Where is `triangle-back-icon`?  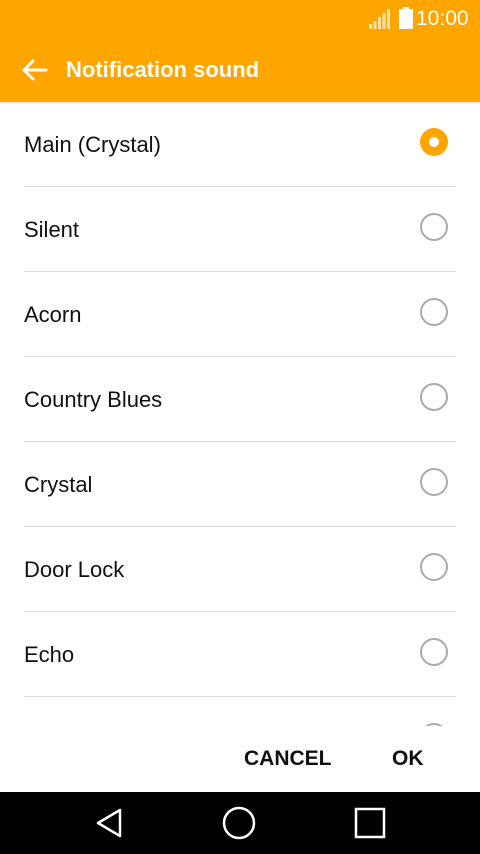 triangle-back-icon is located at coordinates (109, 823).